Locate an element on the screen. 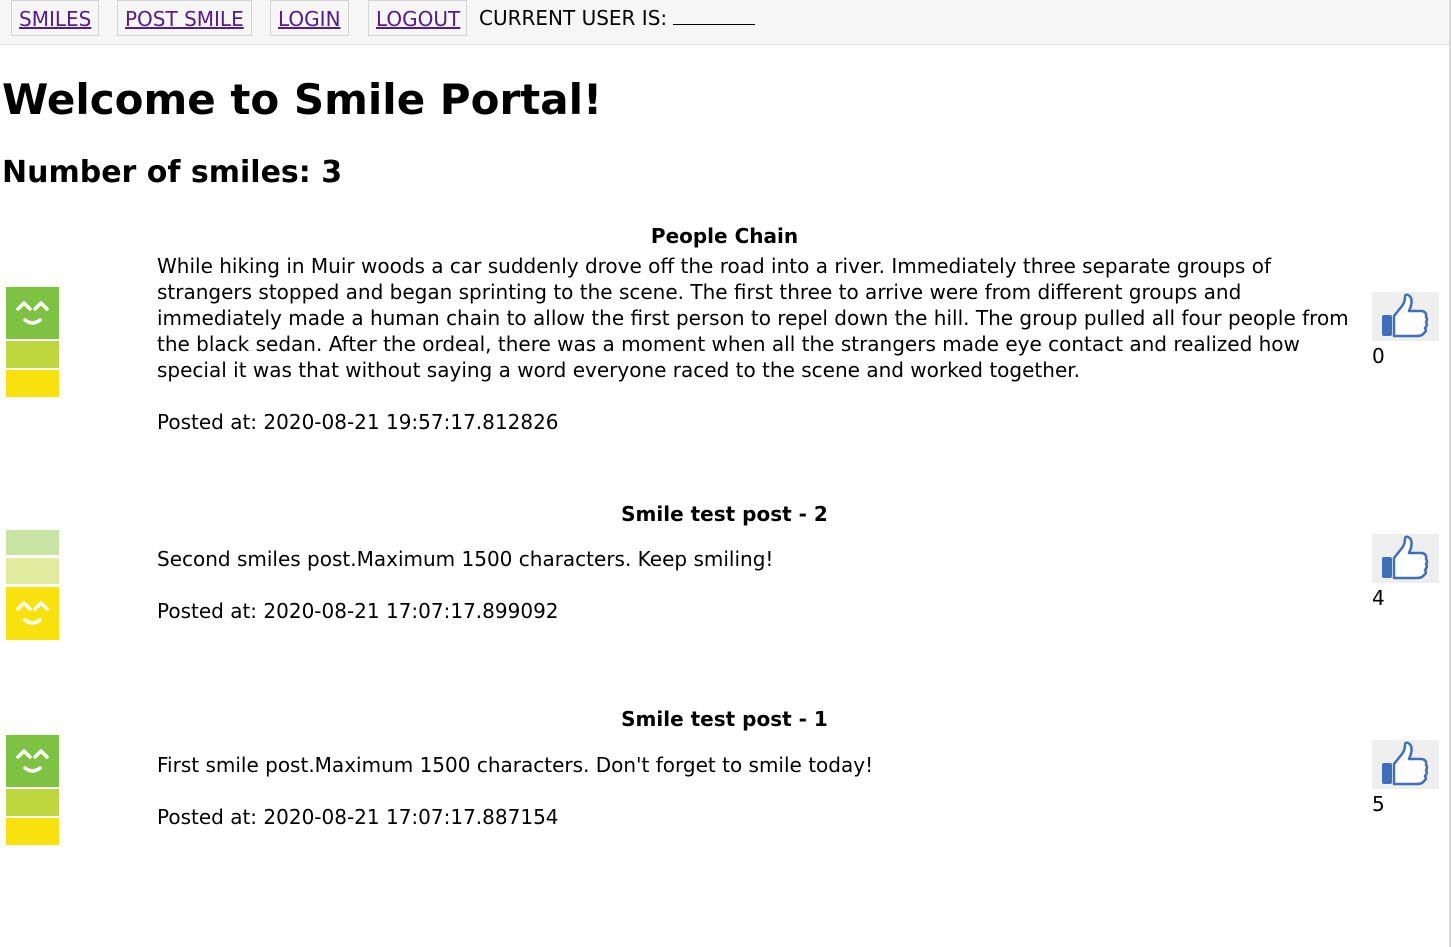  post-title: Smile test post - 2 is located at coordinates (724, 514).